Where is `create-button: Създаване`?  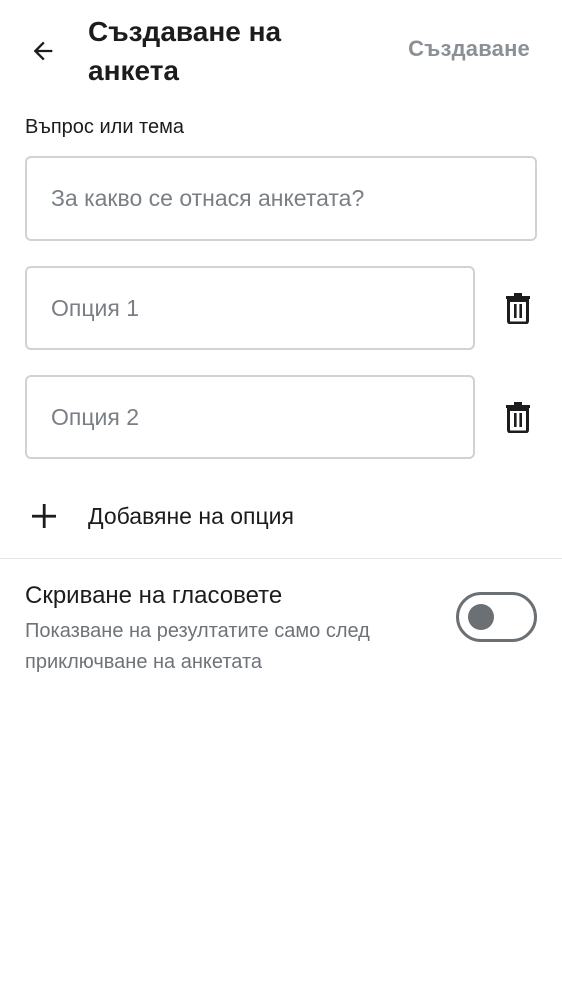
create-button: Създаване is located at coordinates (469, 49).